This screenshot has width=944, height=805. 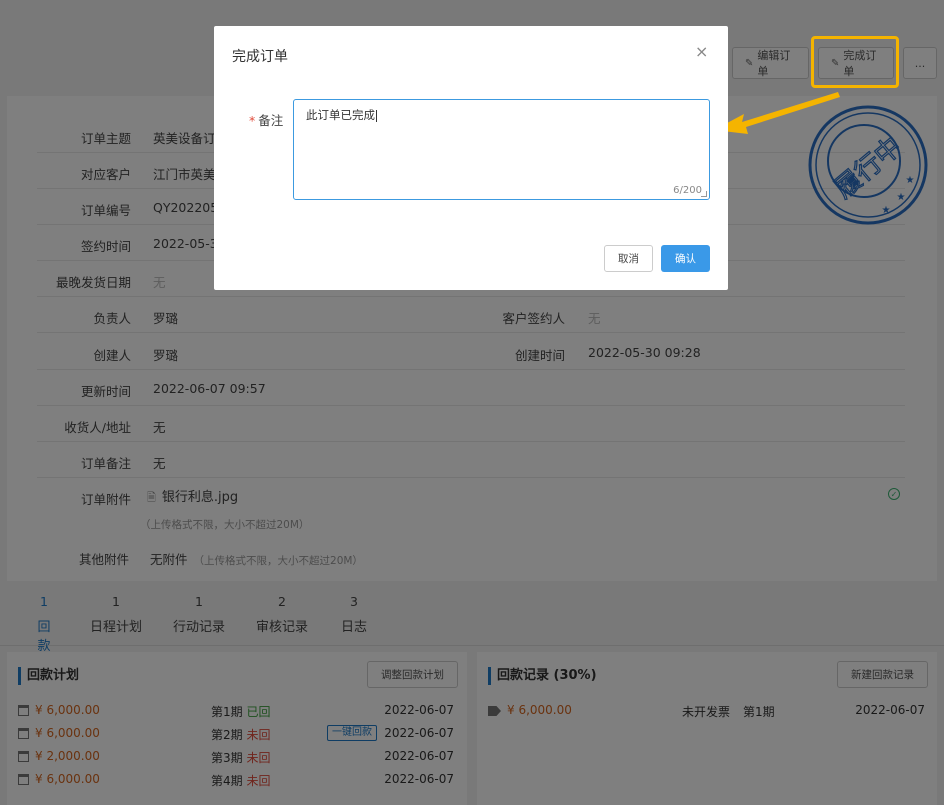 I want to click on dialog-title: 完成订单, so click(x=260, y=57).